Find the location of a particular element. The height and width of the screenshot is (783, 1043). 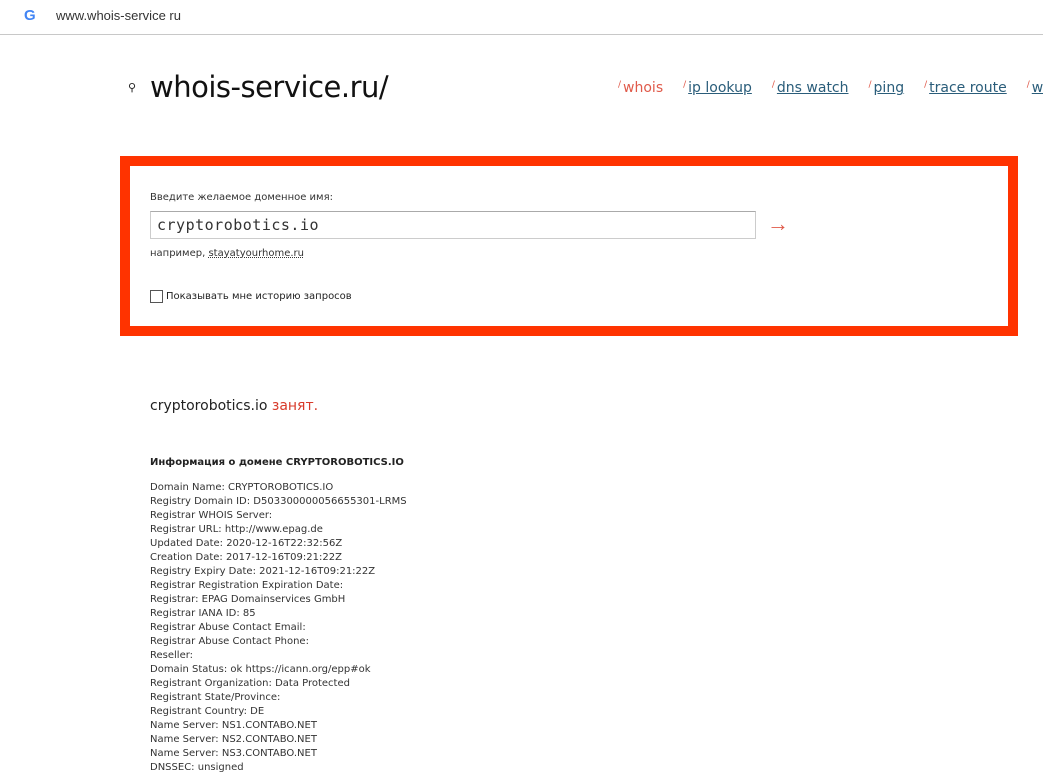

nav-item: / whois is located at coordinates (640, 88).